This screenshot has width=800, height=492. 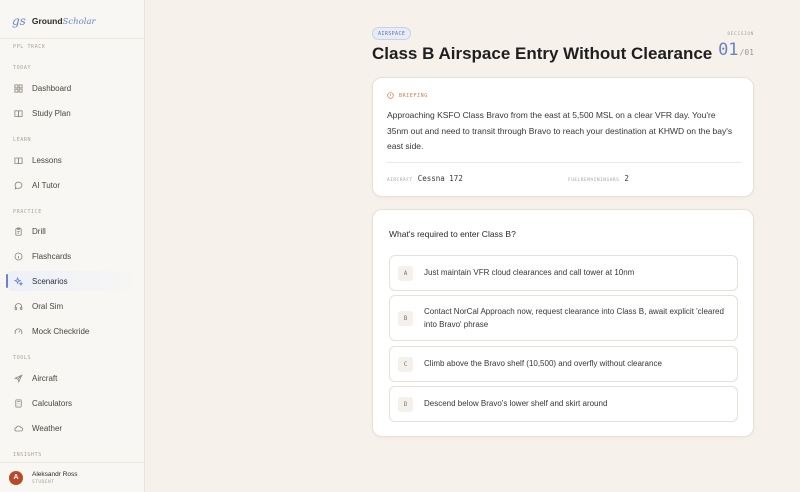 I want to click on sidebar-item-ai-tutor: AI Tutor, so click(x=70, y=185).